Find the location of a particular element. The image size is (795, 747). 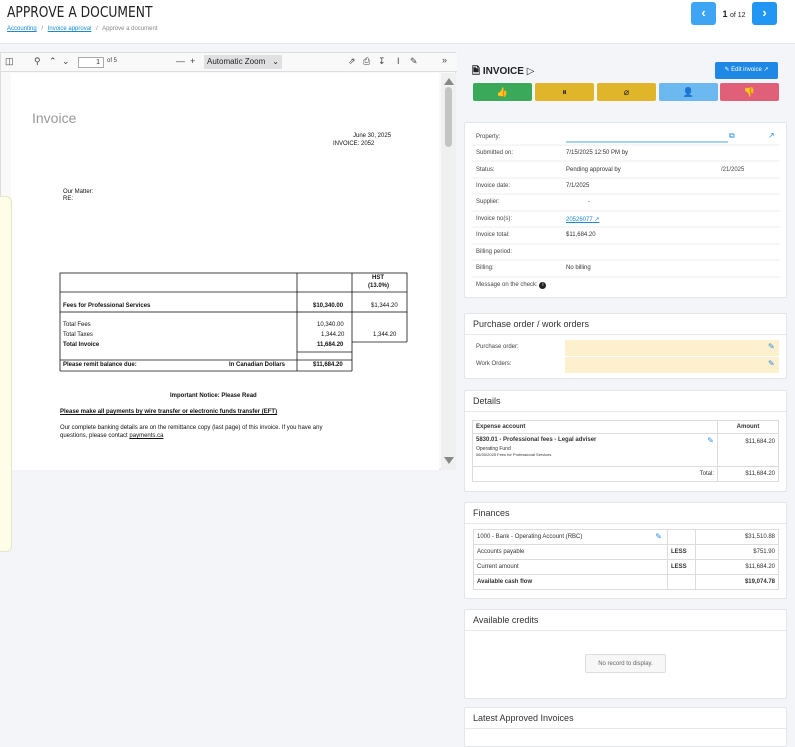

finance-amount: $751.90 is located at coordinates (737, 552).